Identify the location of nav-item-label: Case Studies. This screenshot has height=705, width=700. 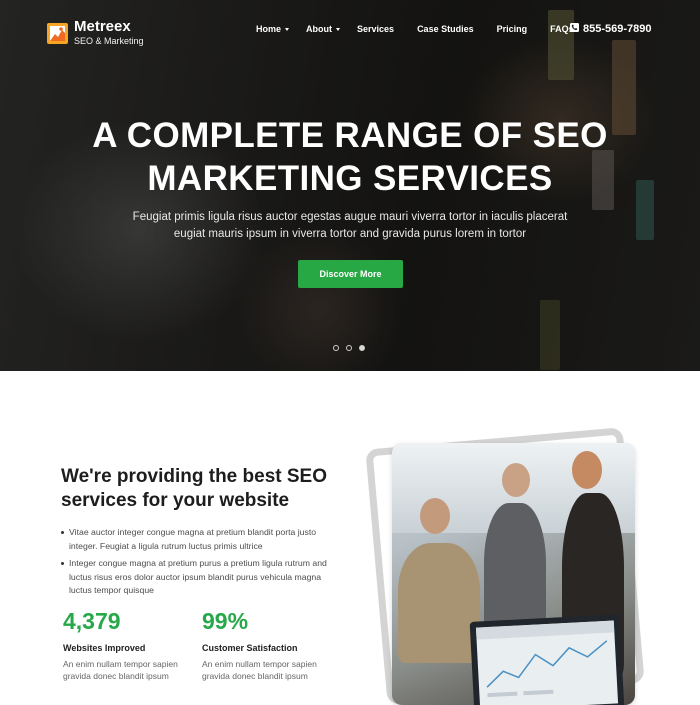
(445, 29).